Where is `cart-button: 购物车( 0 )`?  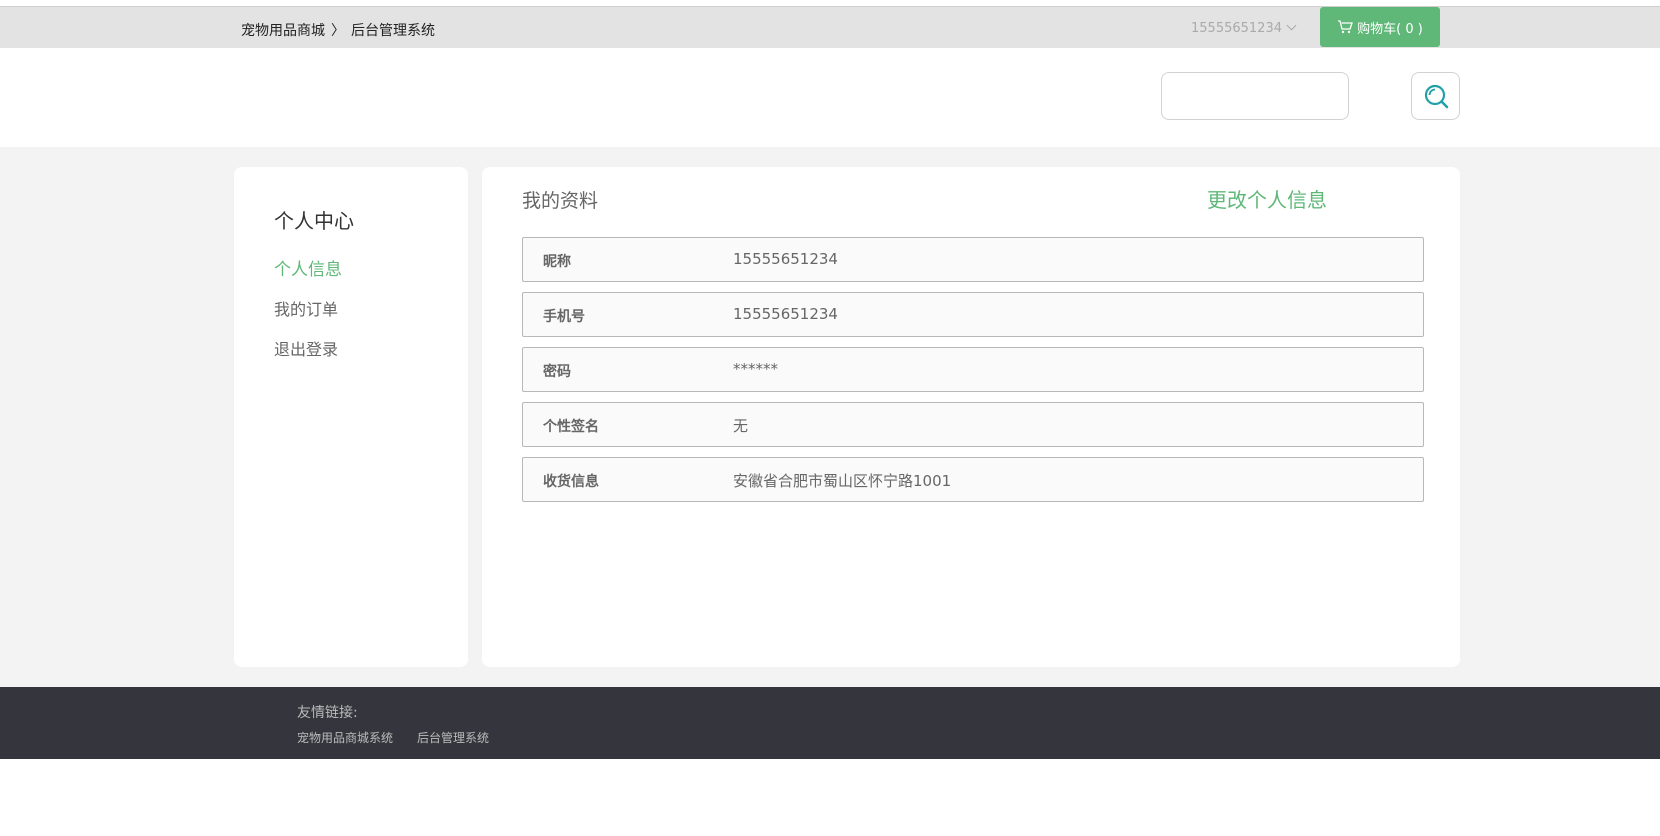 cart-button: 购物车( 0 ) is located at coordinates (1380, 27).